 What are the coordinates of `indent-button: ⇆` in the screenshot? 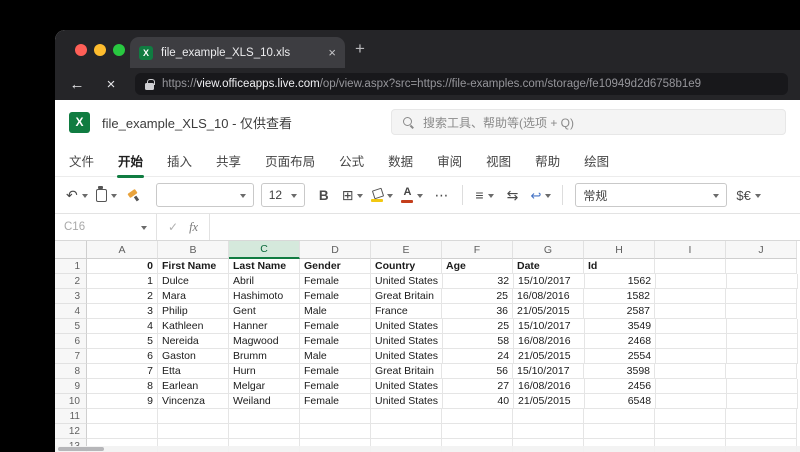 It's located at (512, 195).